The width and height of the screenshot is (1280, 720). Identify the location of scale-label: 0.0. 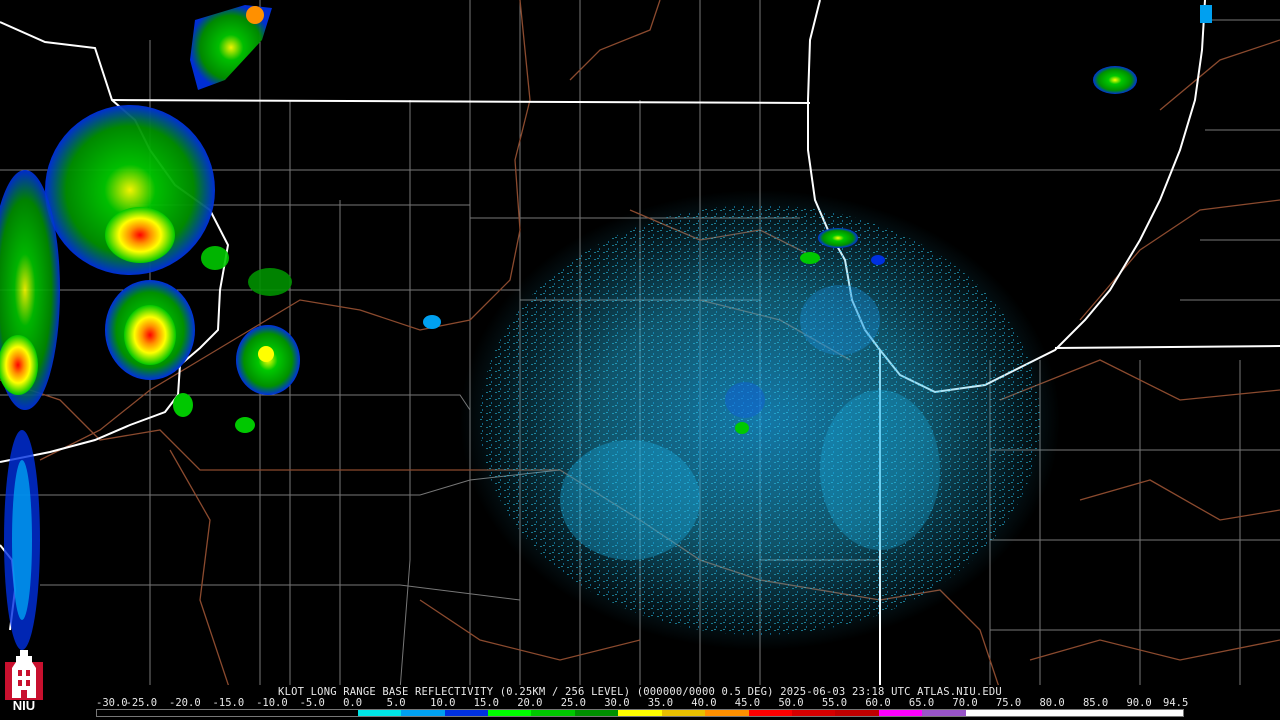
(353, 703).